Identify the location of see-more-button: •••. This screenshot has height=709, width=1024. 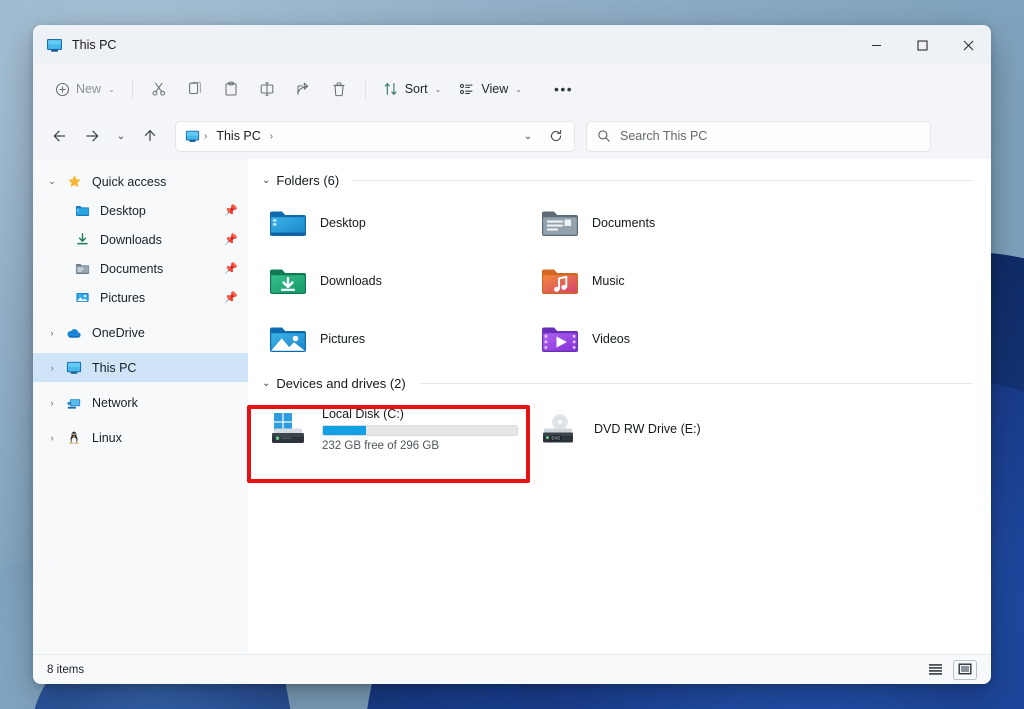
(563, 89).